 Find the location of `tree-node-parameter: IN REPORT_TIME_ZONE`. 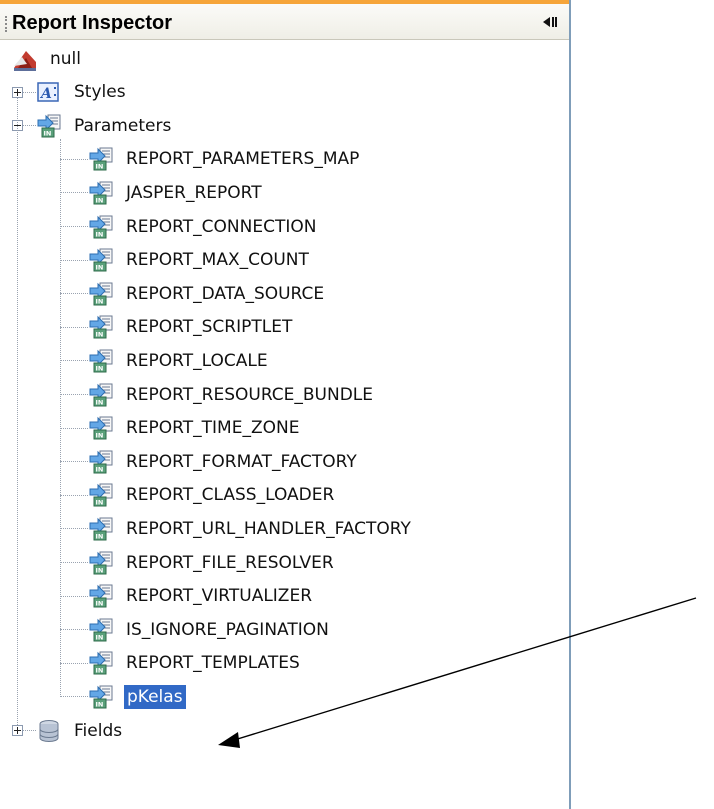

tree-node-parameter: IN REPORT_TIME_ZONE is located at coordinates (194, 428).